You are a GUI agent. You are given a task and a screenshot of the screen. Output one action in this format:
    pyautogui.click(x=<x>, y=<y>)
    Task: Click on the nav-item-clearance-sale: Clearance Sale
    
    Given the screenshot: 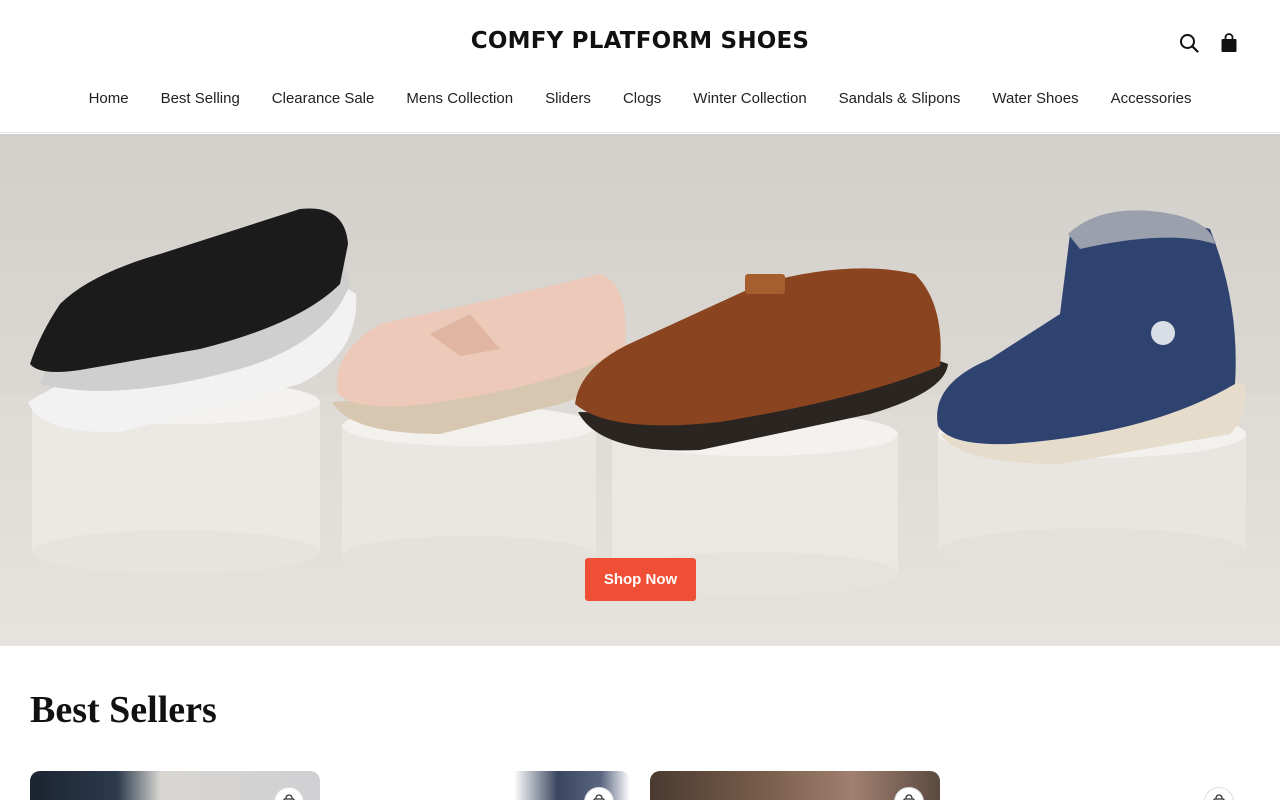 What is the action you would take?
    pyautogui.click(x=323, y=98)
    